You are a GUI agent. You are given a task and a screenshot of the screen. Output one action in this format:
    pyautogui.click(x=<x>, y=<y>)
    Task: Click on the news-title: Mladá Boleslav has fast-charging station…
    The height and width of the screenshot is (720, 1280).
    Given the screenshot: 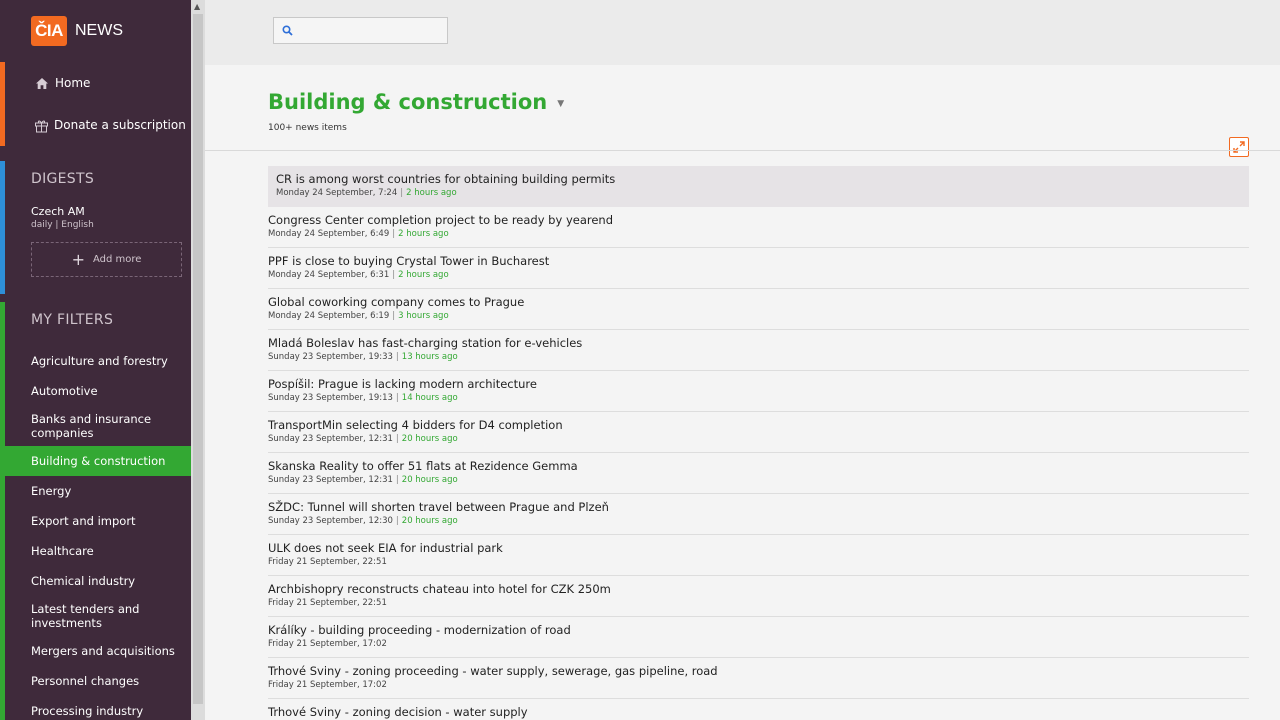 What is the action you would take?
    pyautogui.click(x=758, y=343)
    